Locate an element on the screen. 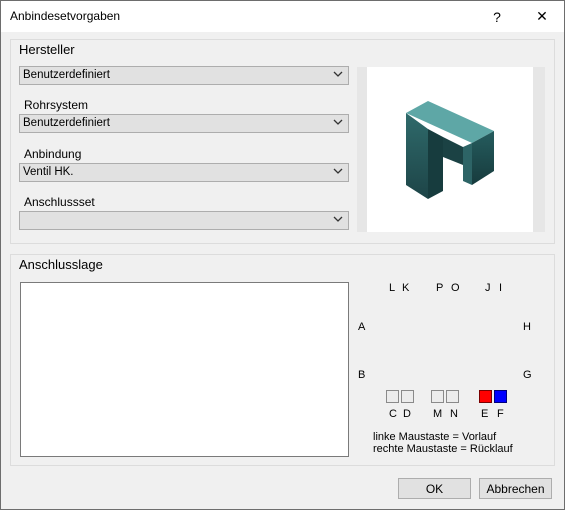 This screenshot has height=510, width=565. close-button: ✕ is located at coordinates (542, 16).